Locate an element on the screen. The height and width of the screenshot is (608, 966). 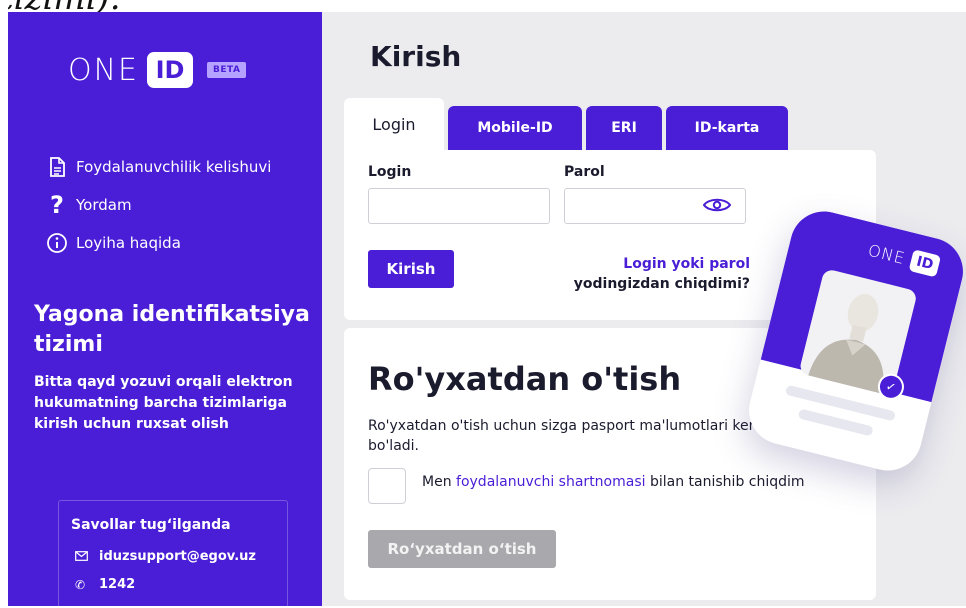
tab-eri: ERI is located at coordinates (624, 128).